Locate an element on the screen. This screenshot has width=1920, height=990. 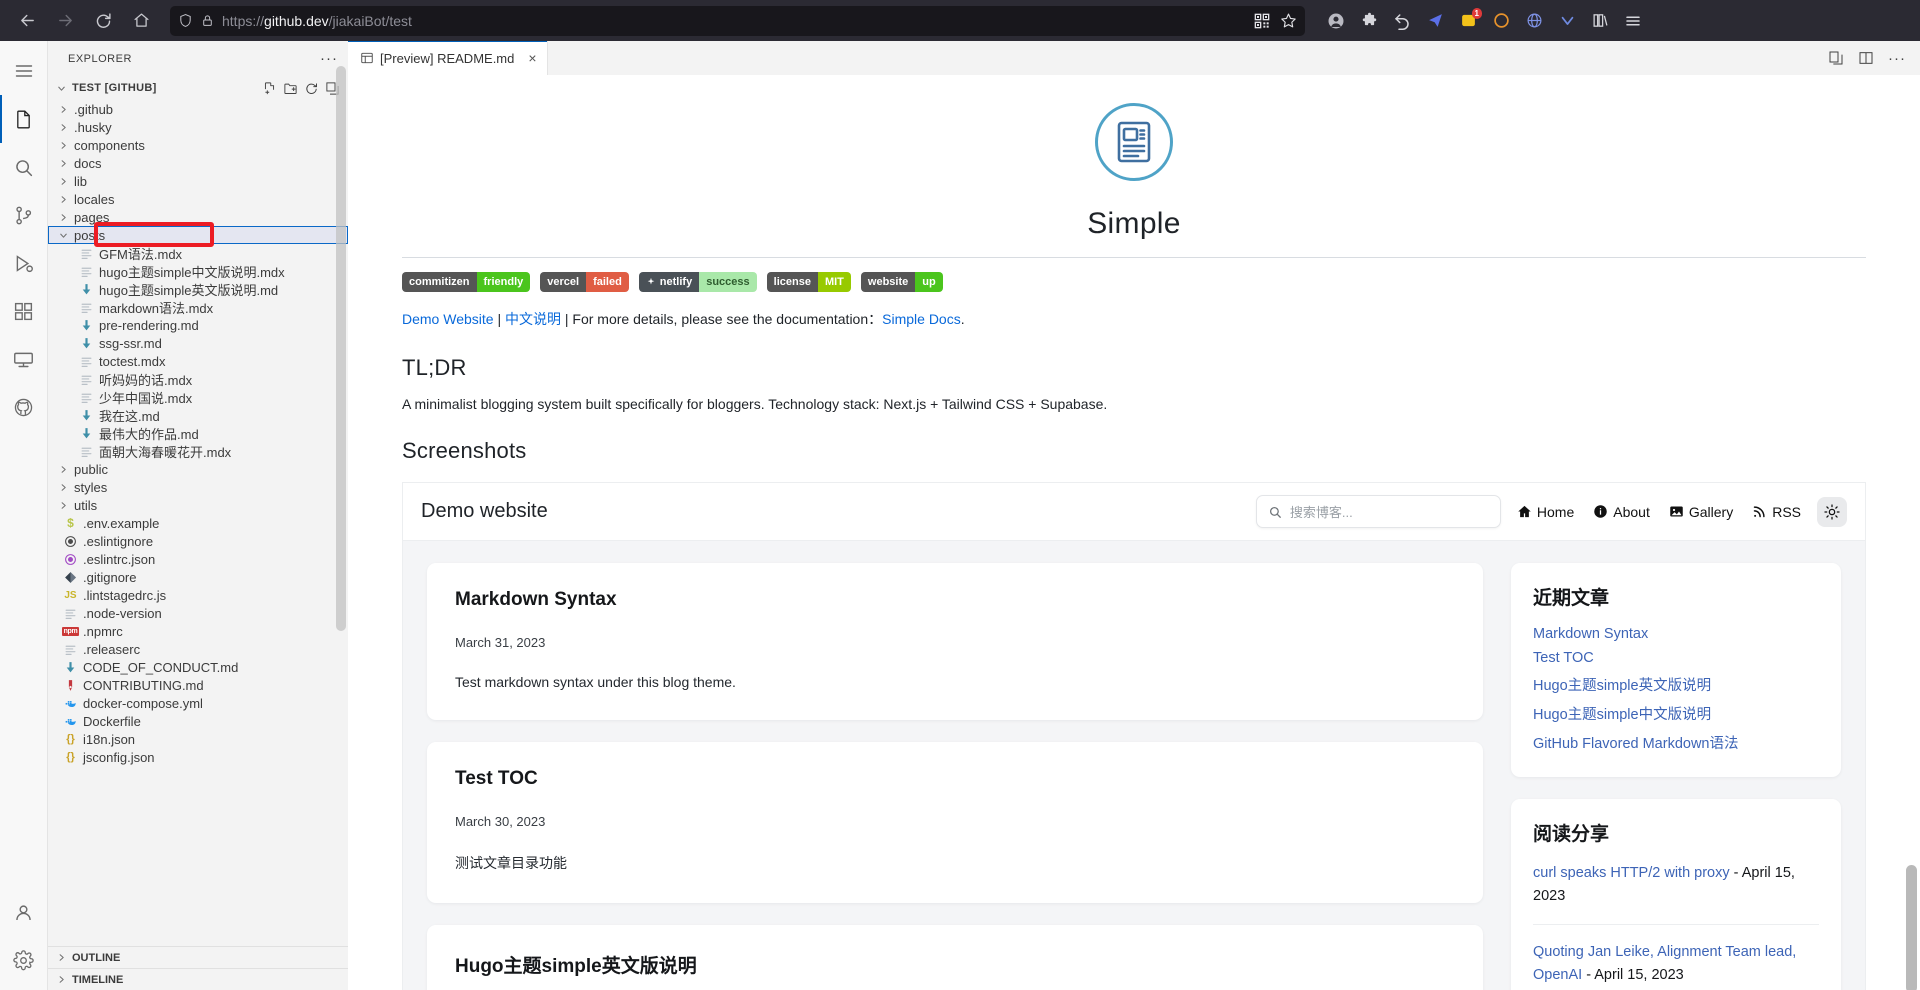
address-bar: https://github.dev/jiakaiBot/test is located at coordinates (737, 20).